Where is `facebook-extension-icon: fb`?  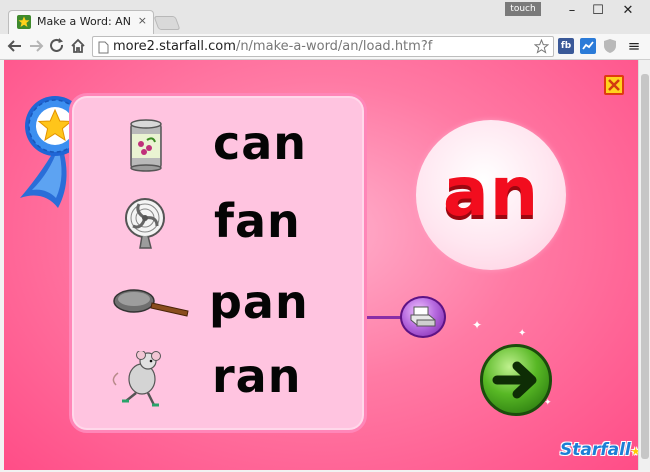
facebook-extension-icon: fb is located at coordinates (566, 46).